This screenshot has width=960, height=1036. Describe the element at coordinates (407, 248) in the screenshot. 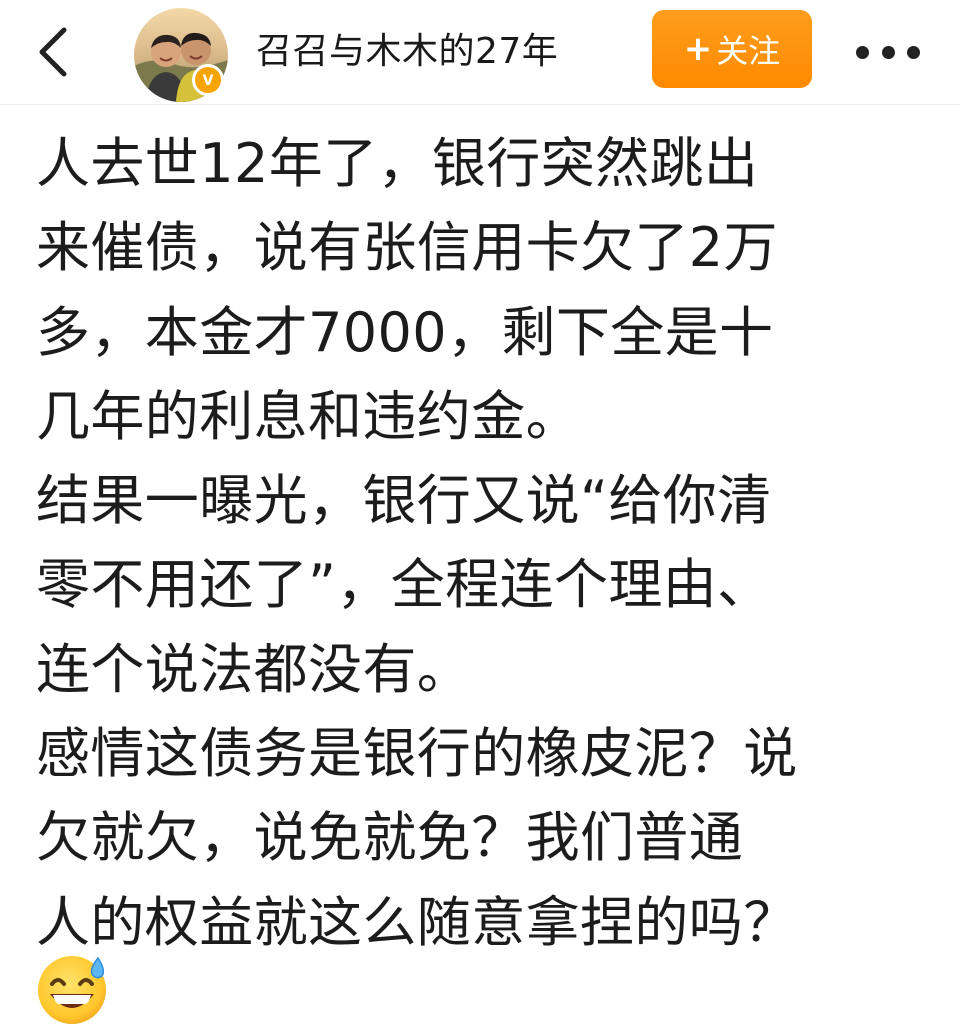

I see `post-line: 来催债，说有张信用卡欠了2万` at that location.